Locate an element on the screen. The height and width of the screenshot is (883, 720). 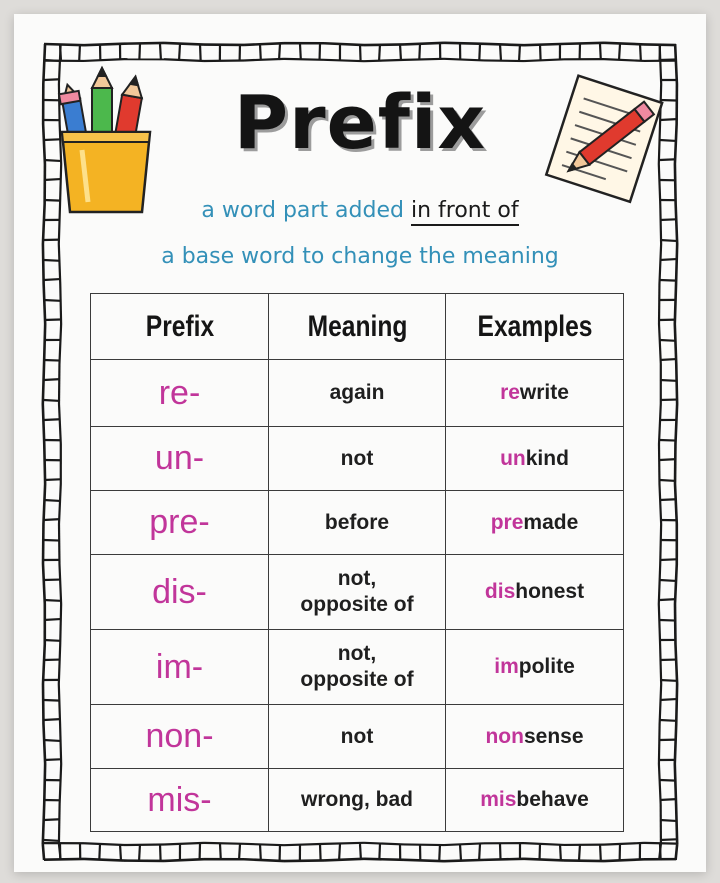
table-row: non- not nonsense is located at coordinates (357, 736).